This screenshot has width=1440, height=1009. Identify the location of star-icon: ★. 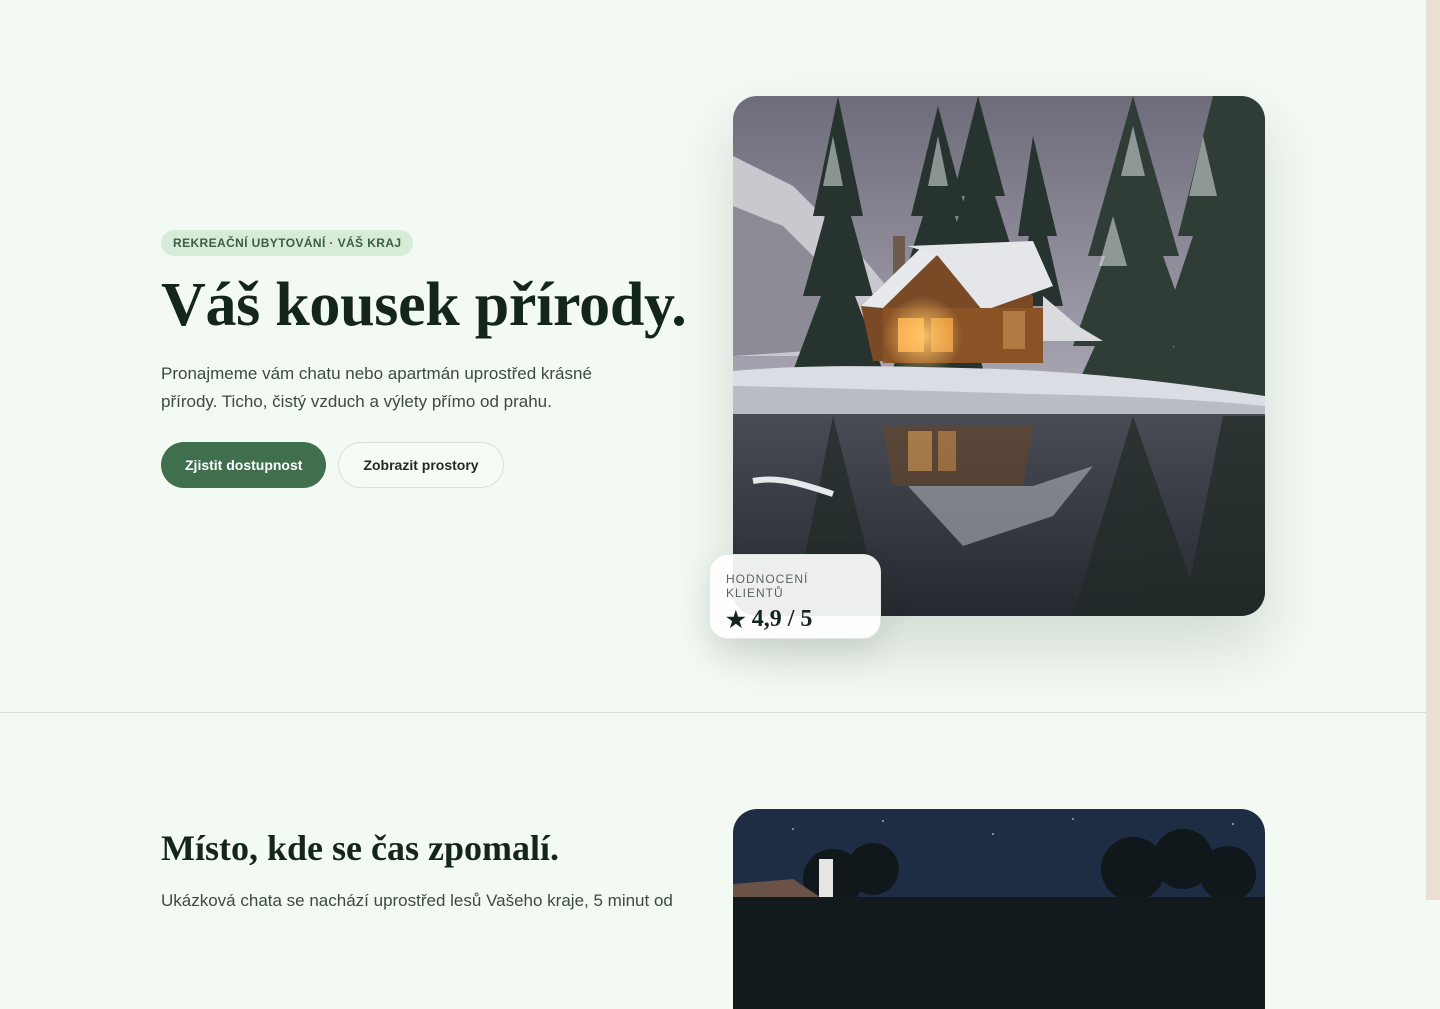
(736, 619).